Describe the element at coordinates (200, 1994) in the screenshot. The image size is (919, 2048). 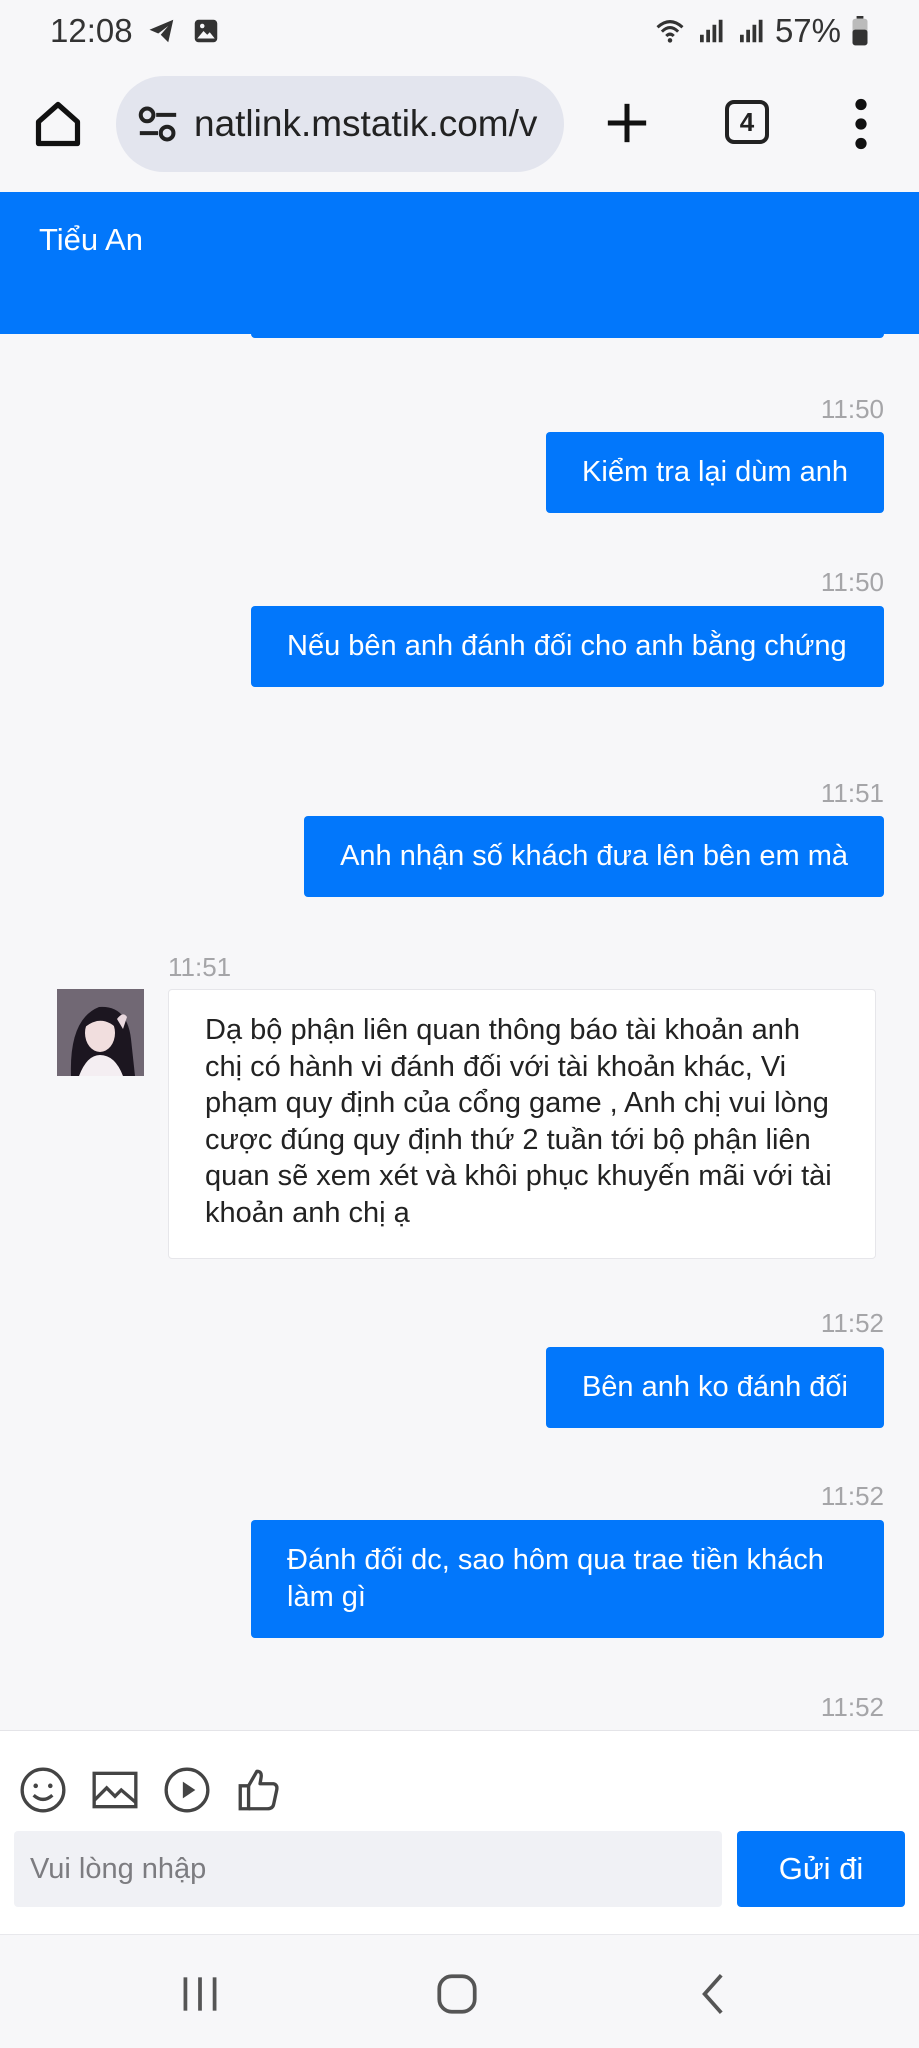
I see `recent-apps-icon` at that location.